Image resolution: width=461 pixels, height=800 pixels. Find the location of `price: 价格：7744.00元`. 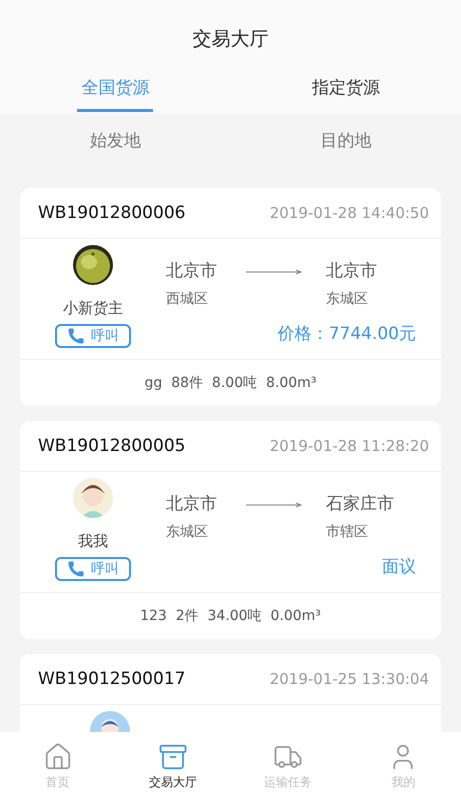

price: 价格：7744.00元 is located at coordinates (347, 334).